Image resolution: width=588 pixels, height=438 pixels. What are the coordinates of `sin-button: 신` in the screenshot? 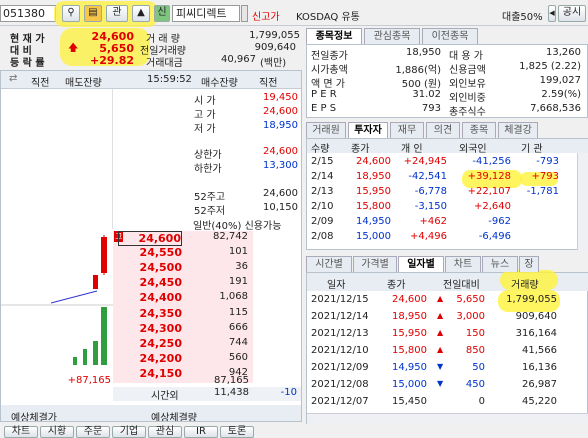 It's located at (162, 13).